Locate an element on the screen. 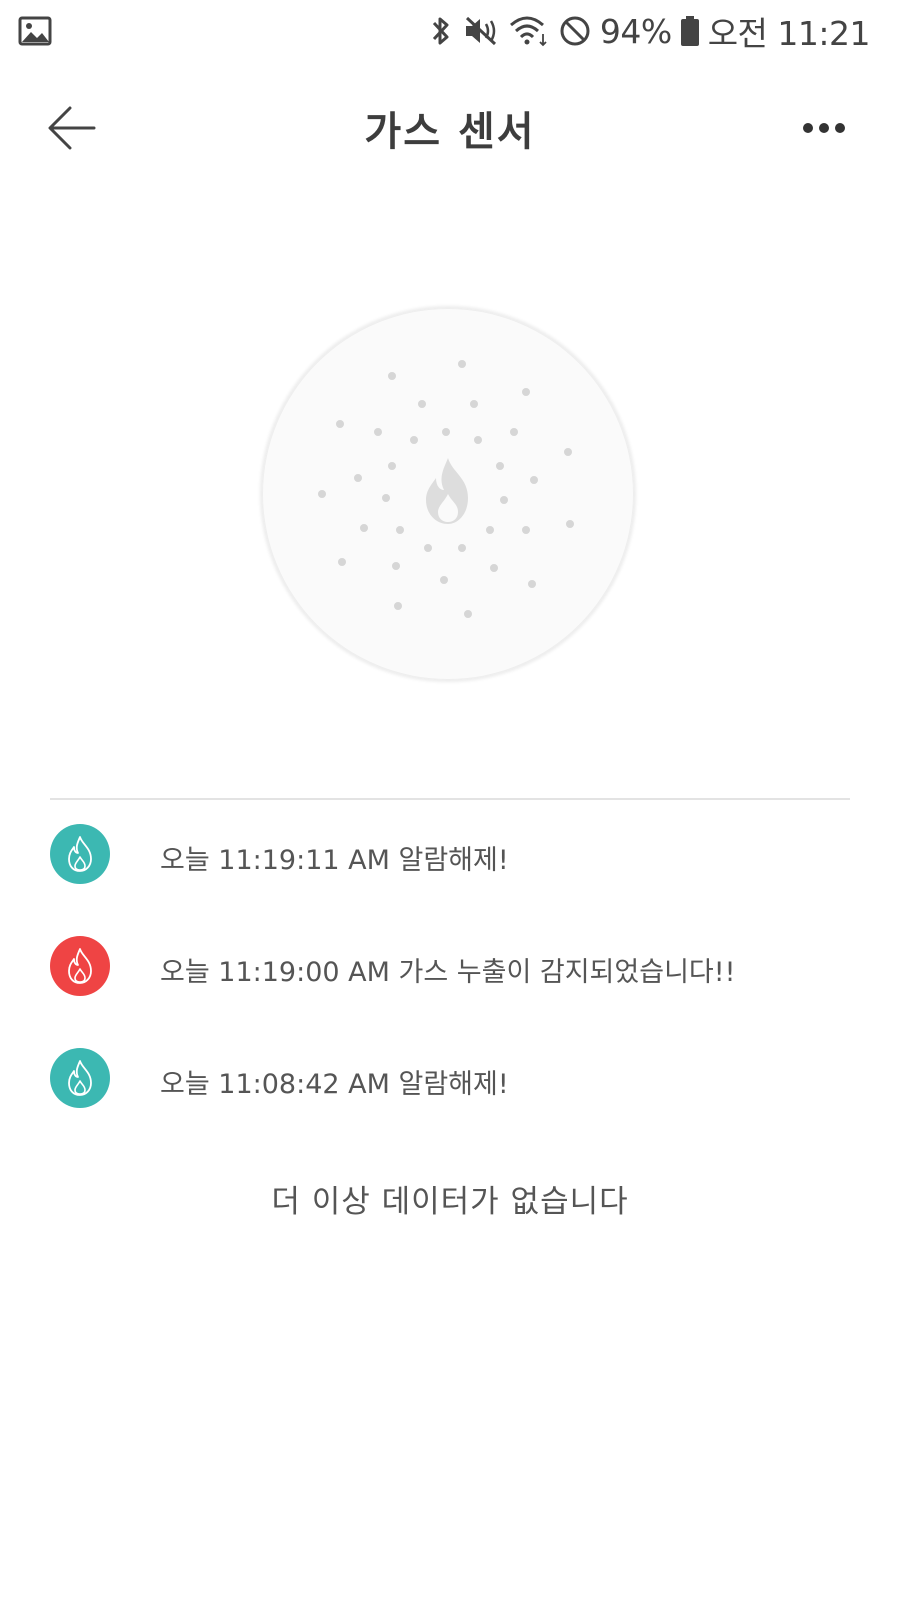 This screenshot has height=1600, width=900. list-item: 오늘 11:19:11 AM 알람해제! is located at coordinates (450, 880).